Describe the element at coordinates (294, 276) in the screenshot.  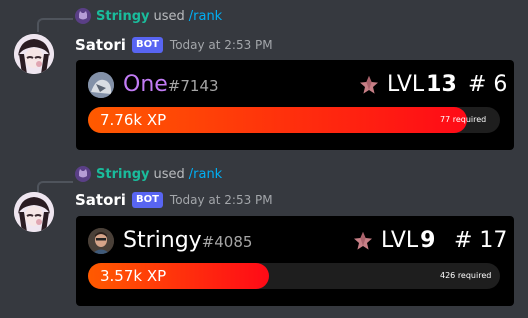
I see `xp-bar: 3.57k XP 426 required` at that location.